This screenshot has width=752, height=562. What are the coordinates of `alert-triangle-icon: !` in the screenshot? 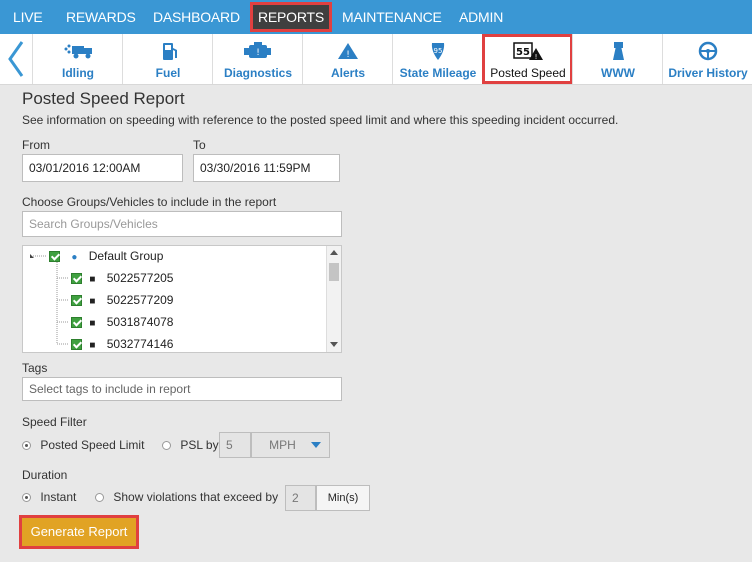 It's located at (348, 51).